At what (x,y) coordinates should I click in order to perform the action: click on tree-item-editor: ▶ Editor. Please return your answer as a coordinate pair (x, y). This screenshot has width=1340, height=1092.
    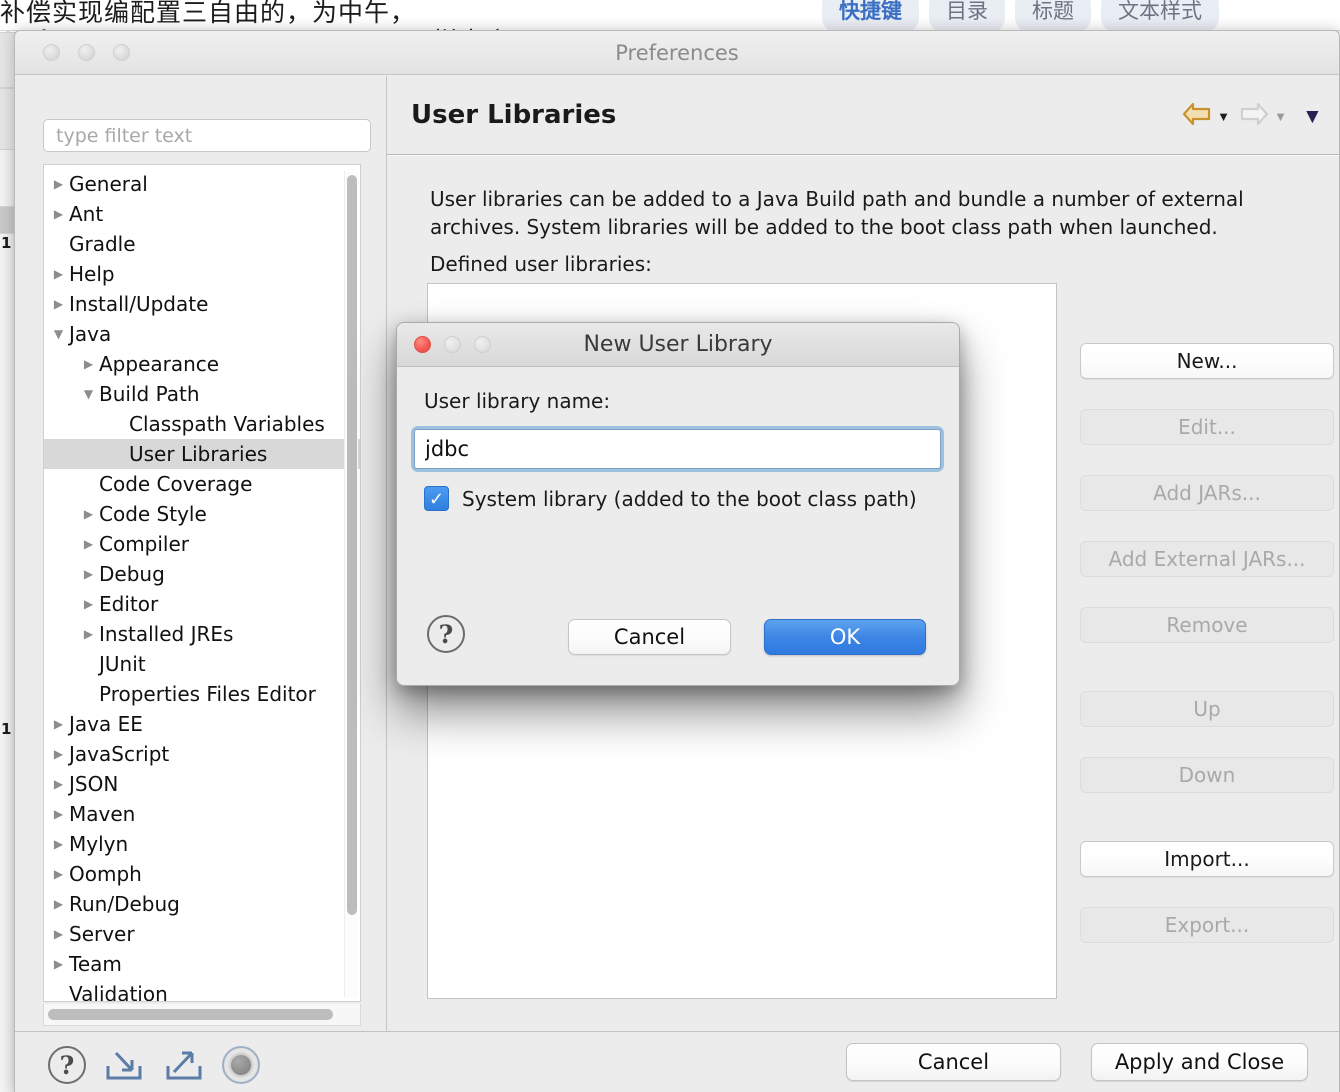
    Looking at the image, I should click on (202, 604).